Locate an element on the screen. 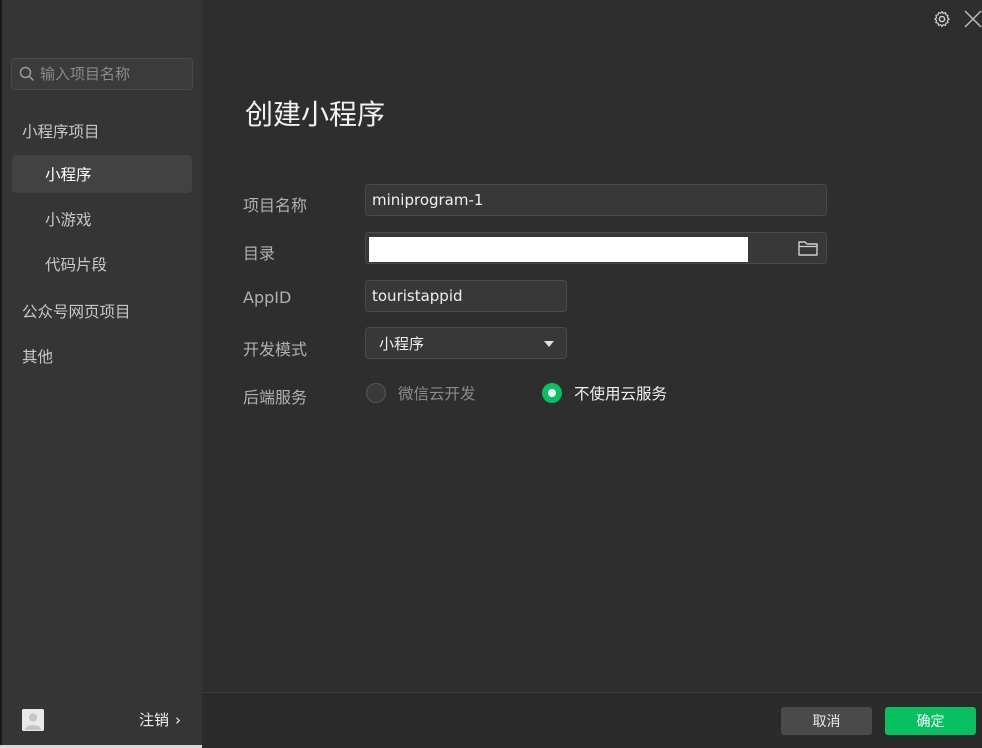  gear-icon is located at coordinates (942, 19).